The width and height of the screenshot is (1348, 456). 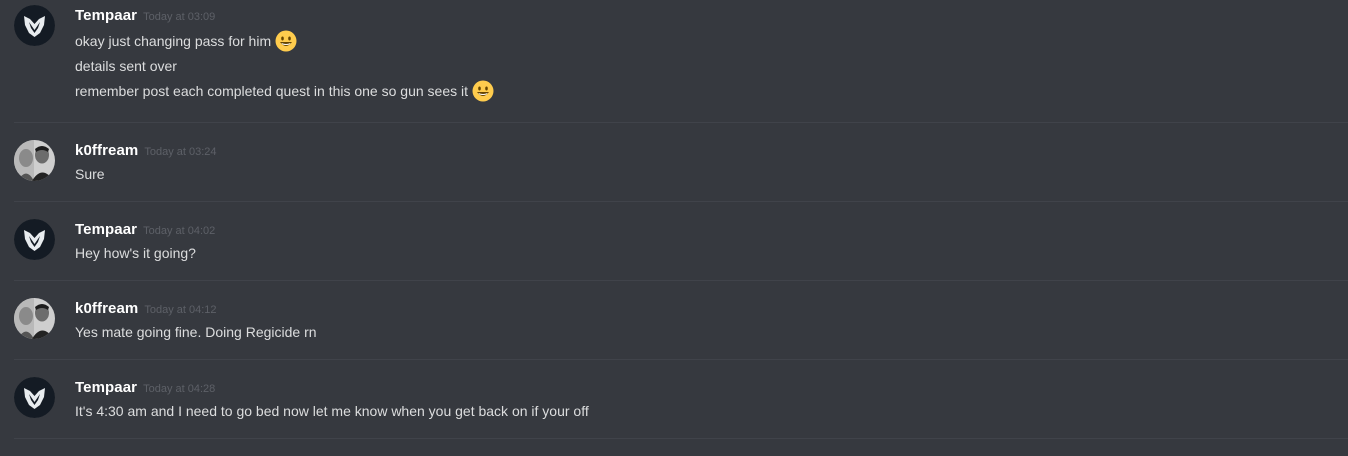 What do you see at coordinates (179, 17) in the screenshot?
I see `timestamp: Today at 03:09` at bounding box center [179, 17].